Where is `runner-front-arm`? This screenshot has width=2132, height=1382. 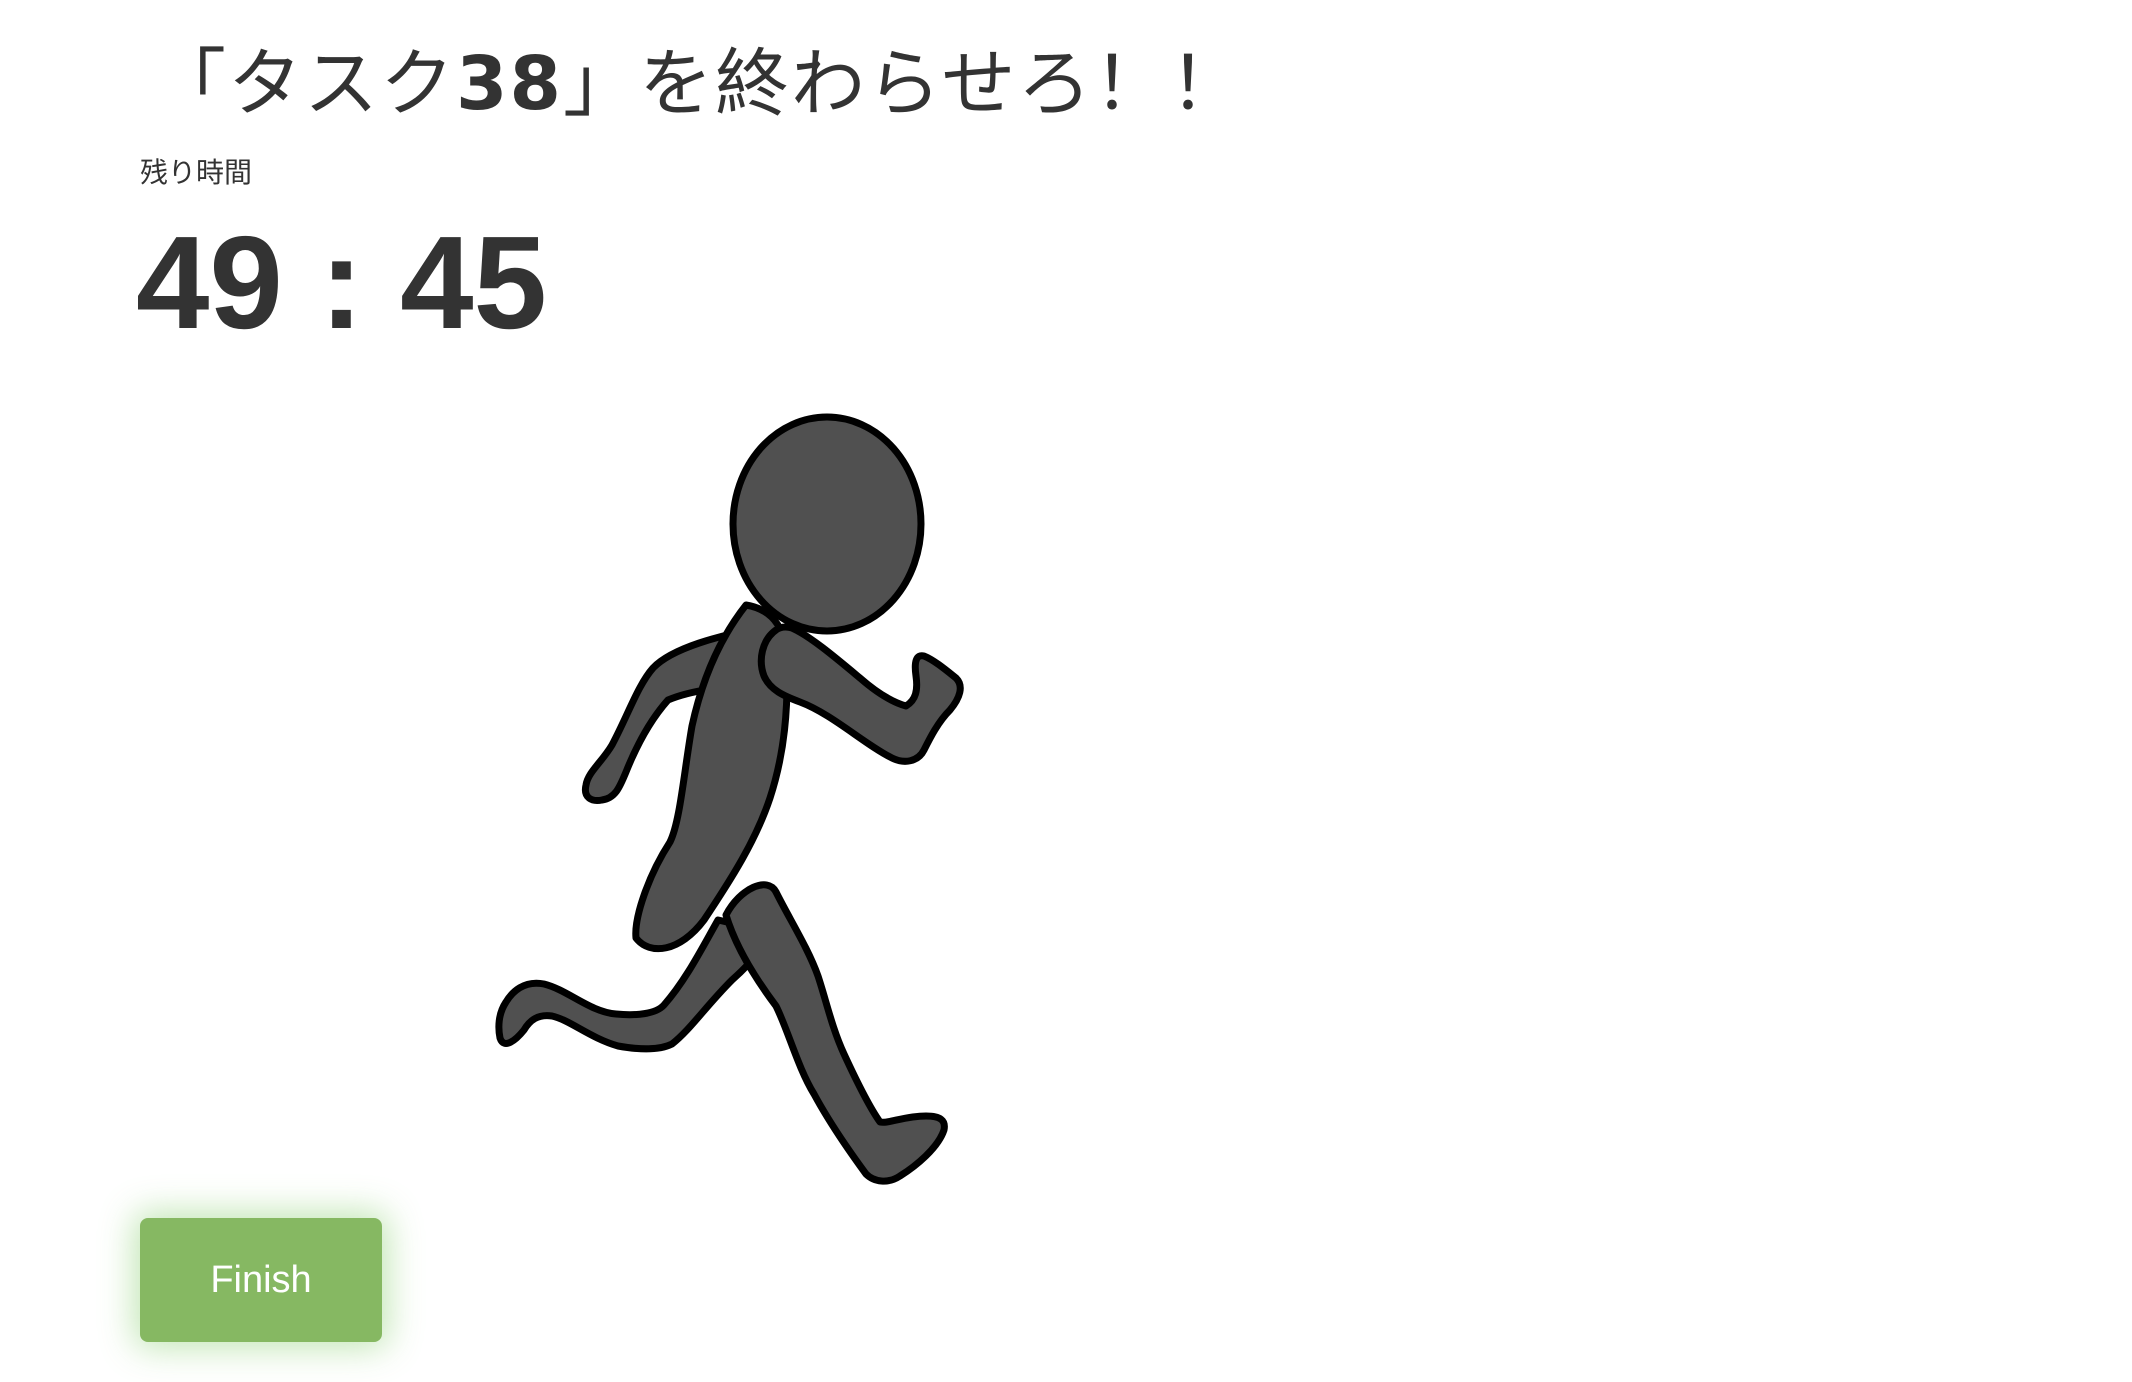 runner-front-arm is located at coordinates (860, 694).